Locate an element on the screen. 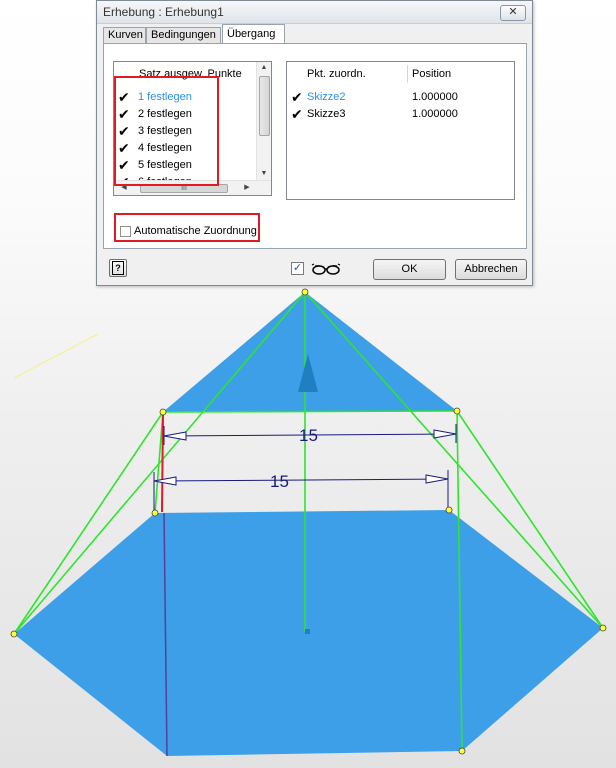  highlighted-edge is located at coordinates (162, 462).